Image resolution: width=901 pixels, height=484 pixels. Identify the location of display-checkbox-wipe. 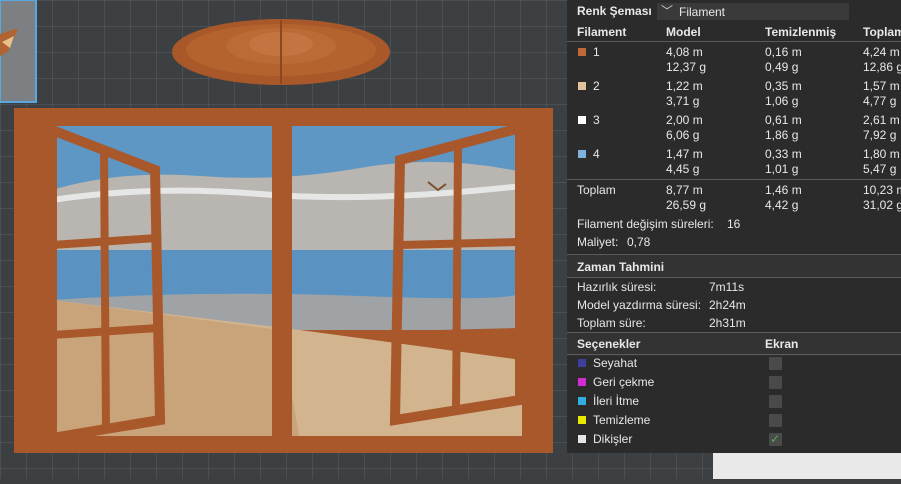
(775, 420).